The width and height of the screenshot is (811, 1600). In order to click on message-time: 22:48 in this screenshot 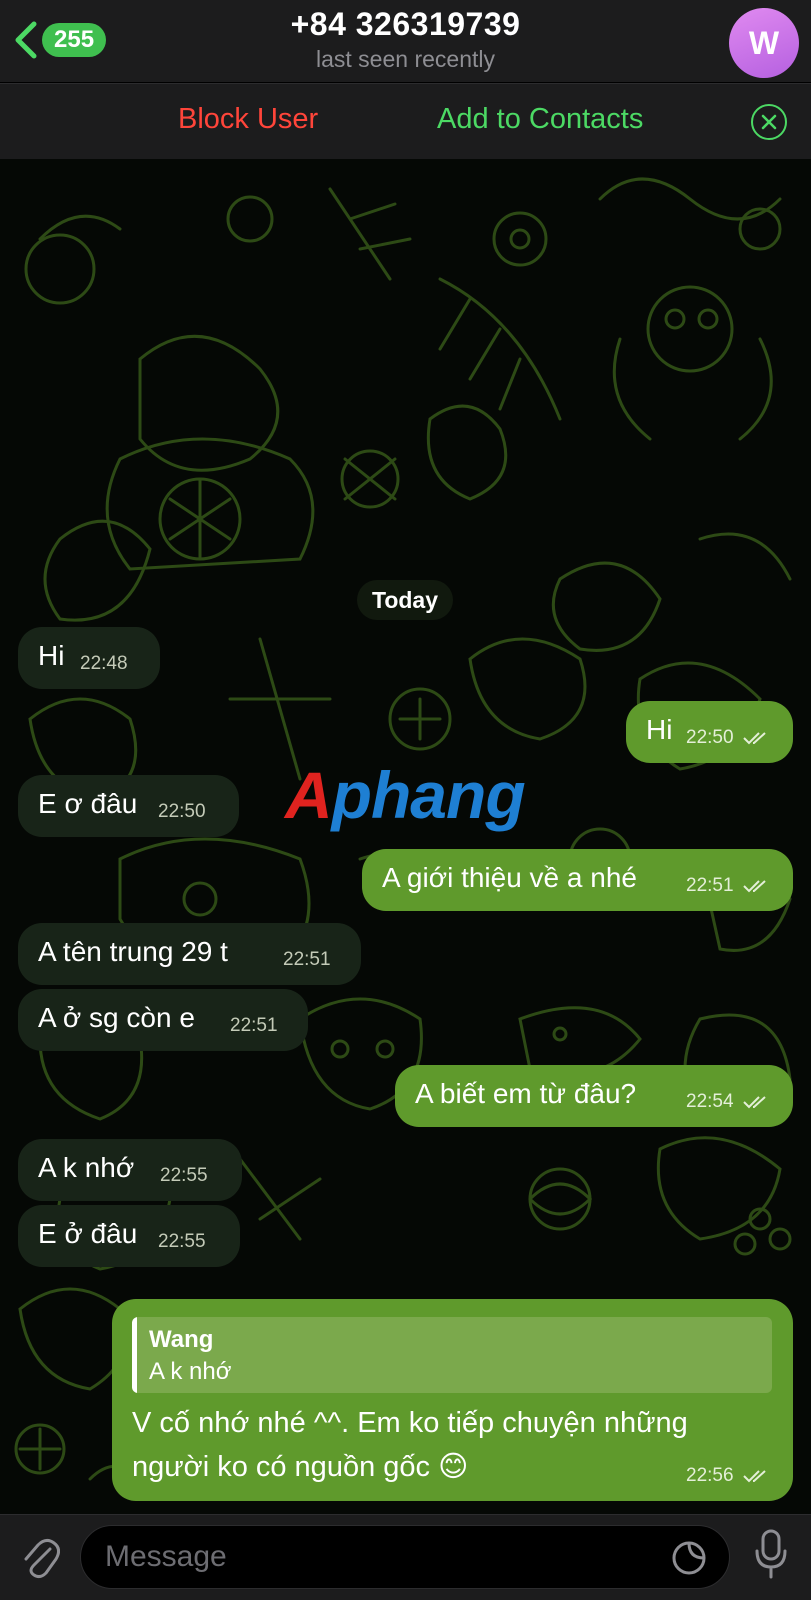, I will do `click(104, 663)`.